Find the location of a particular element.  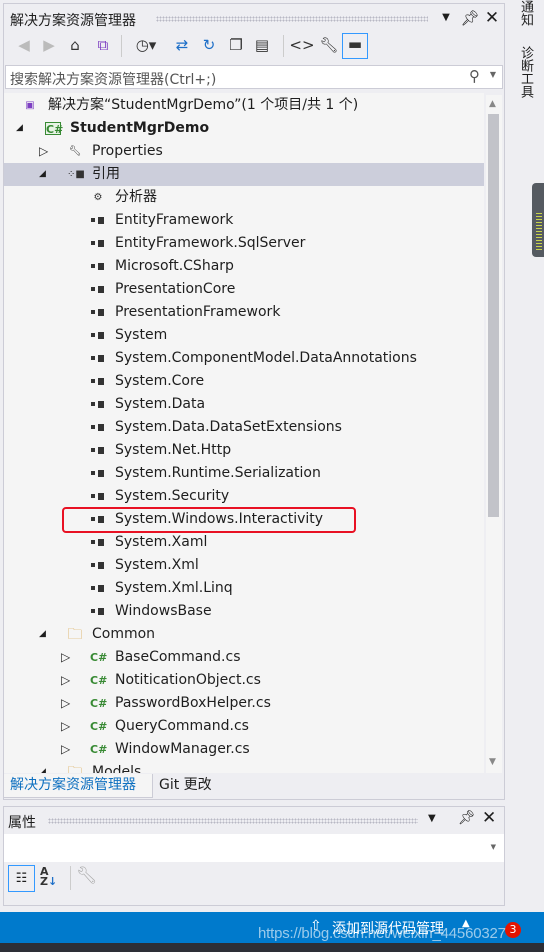

side-tab-diagnostics: 诊断工具 is located at coordinates (523, 79).